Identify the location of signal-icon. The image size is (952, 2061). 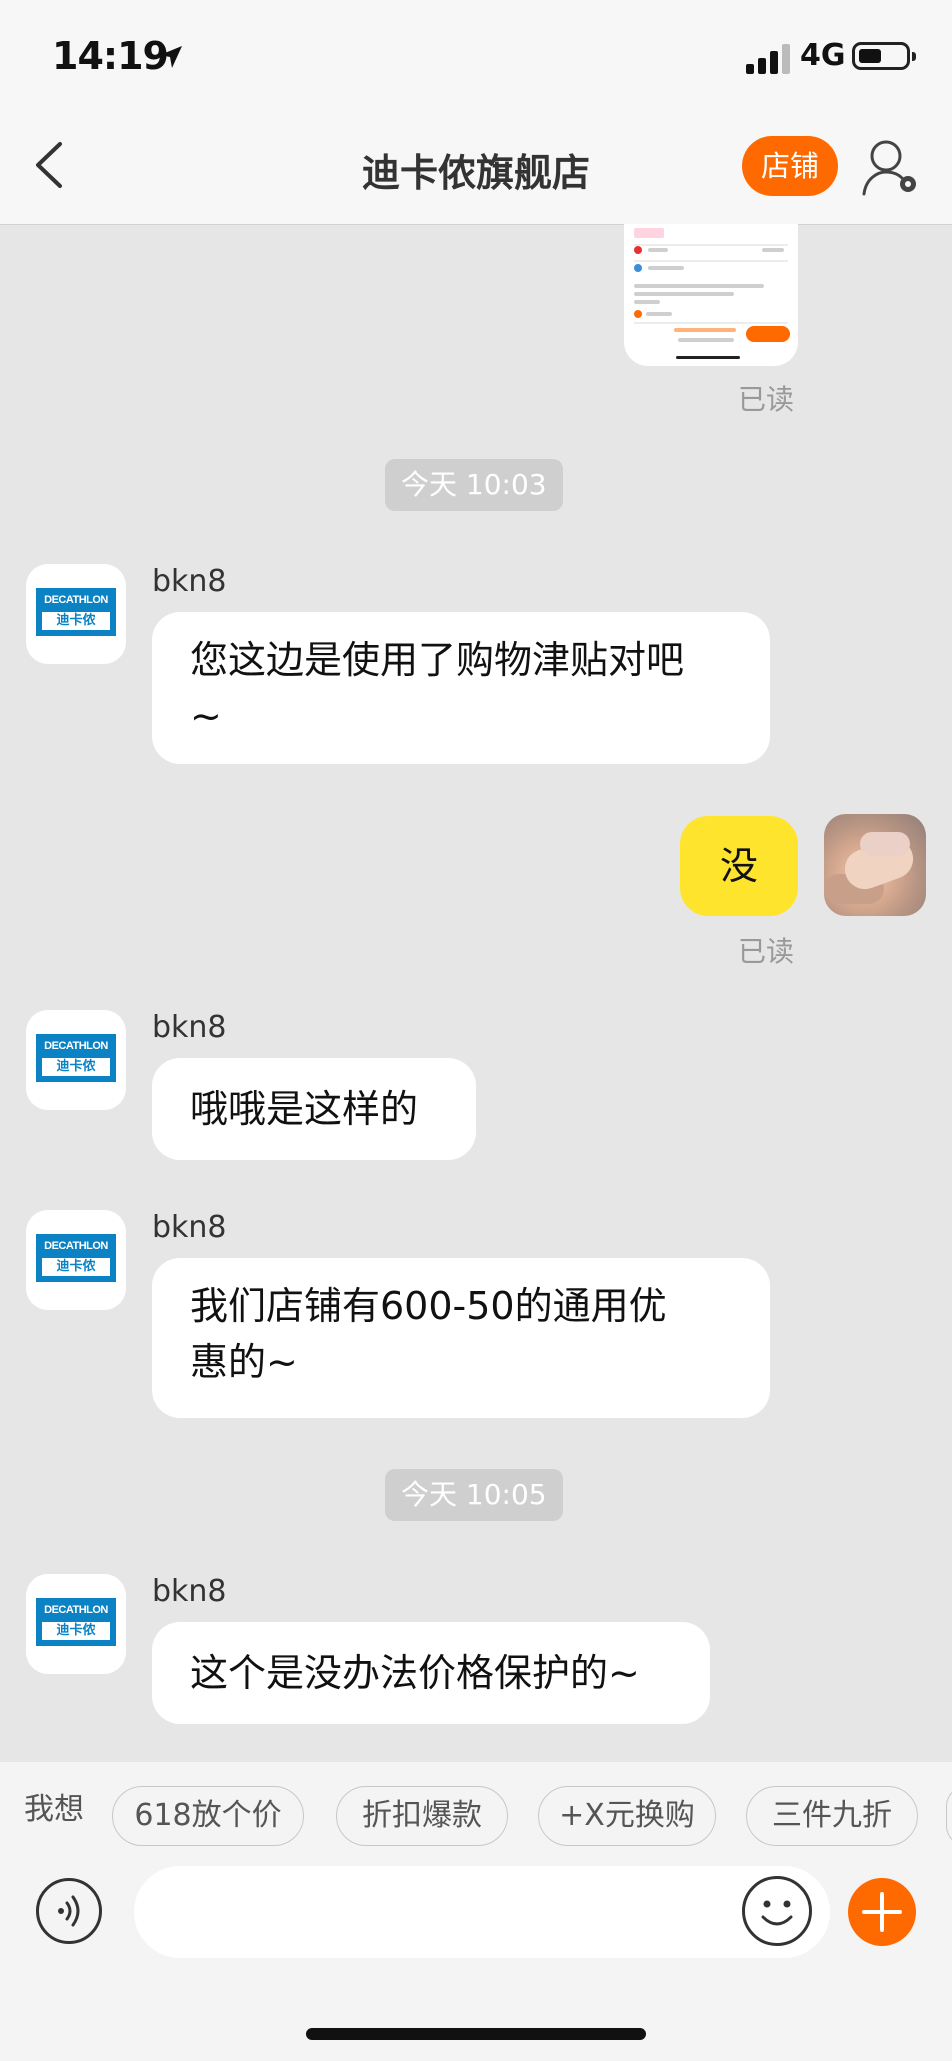
(768, 59).